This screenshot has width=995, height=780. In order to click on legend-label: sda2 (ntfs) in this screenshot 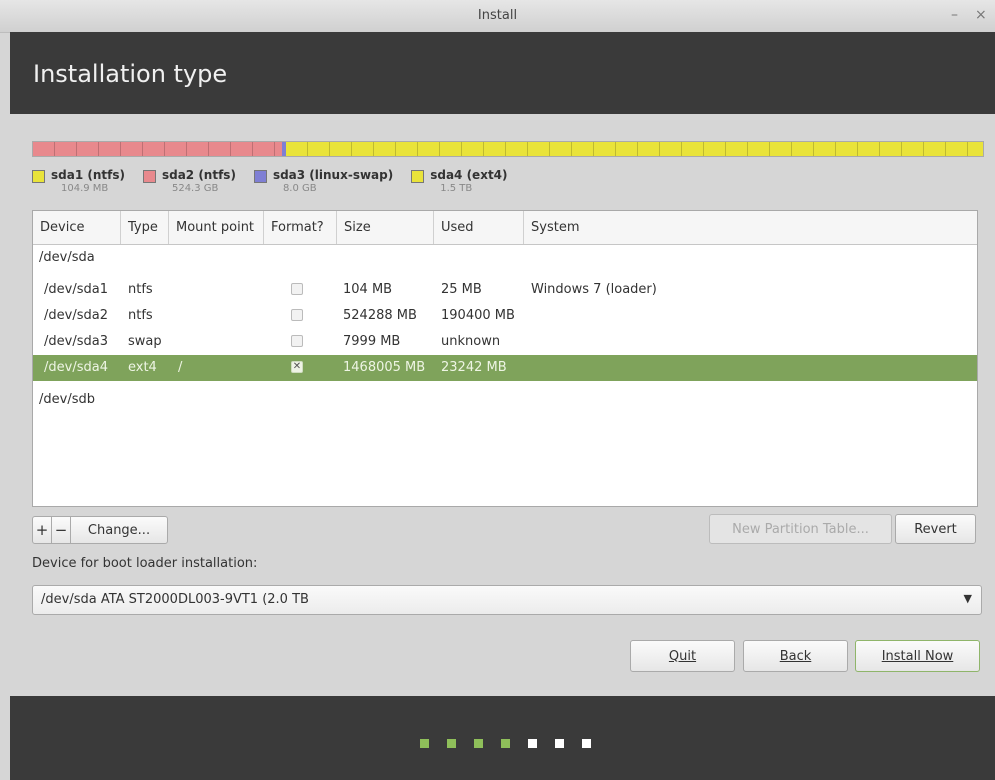, I will do `click(198, 175)`.